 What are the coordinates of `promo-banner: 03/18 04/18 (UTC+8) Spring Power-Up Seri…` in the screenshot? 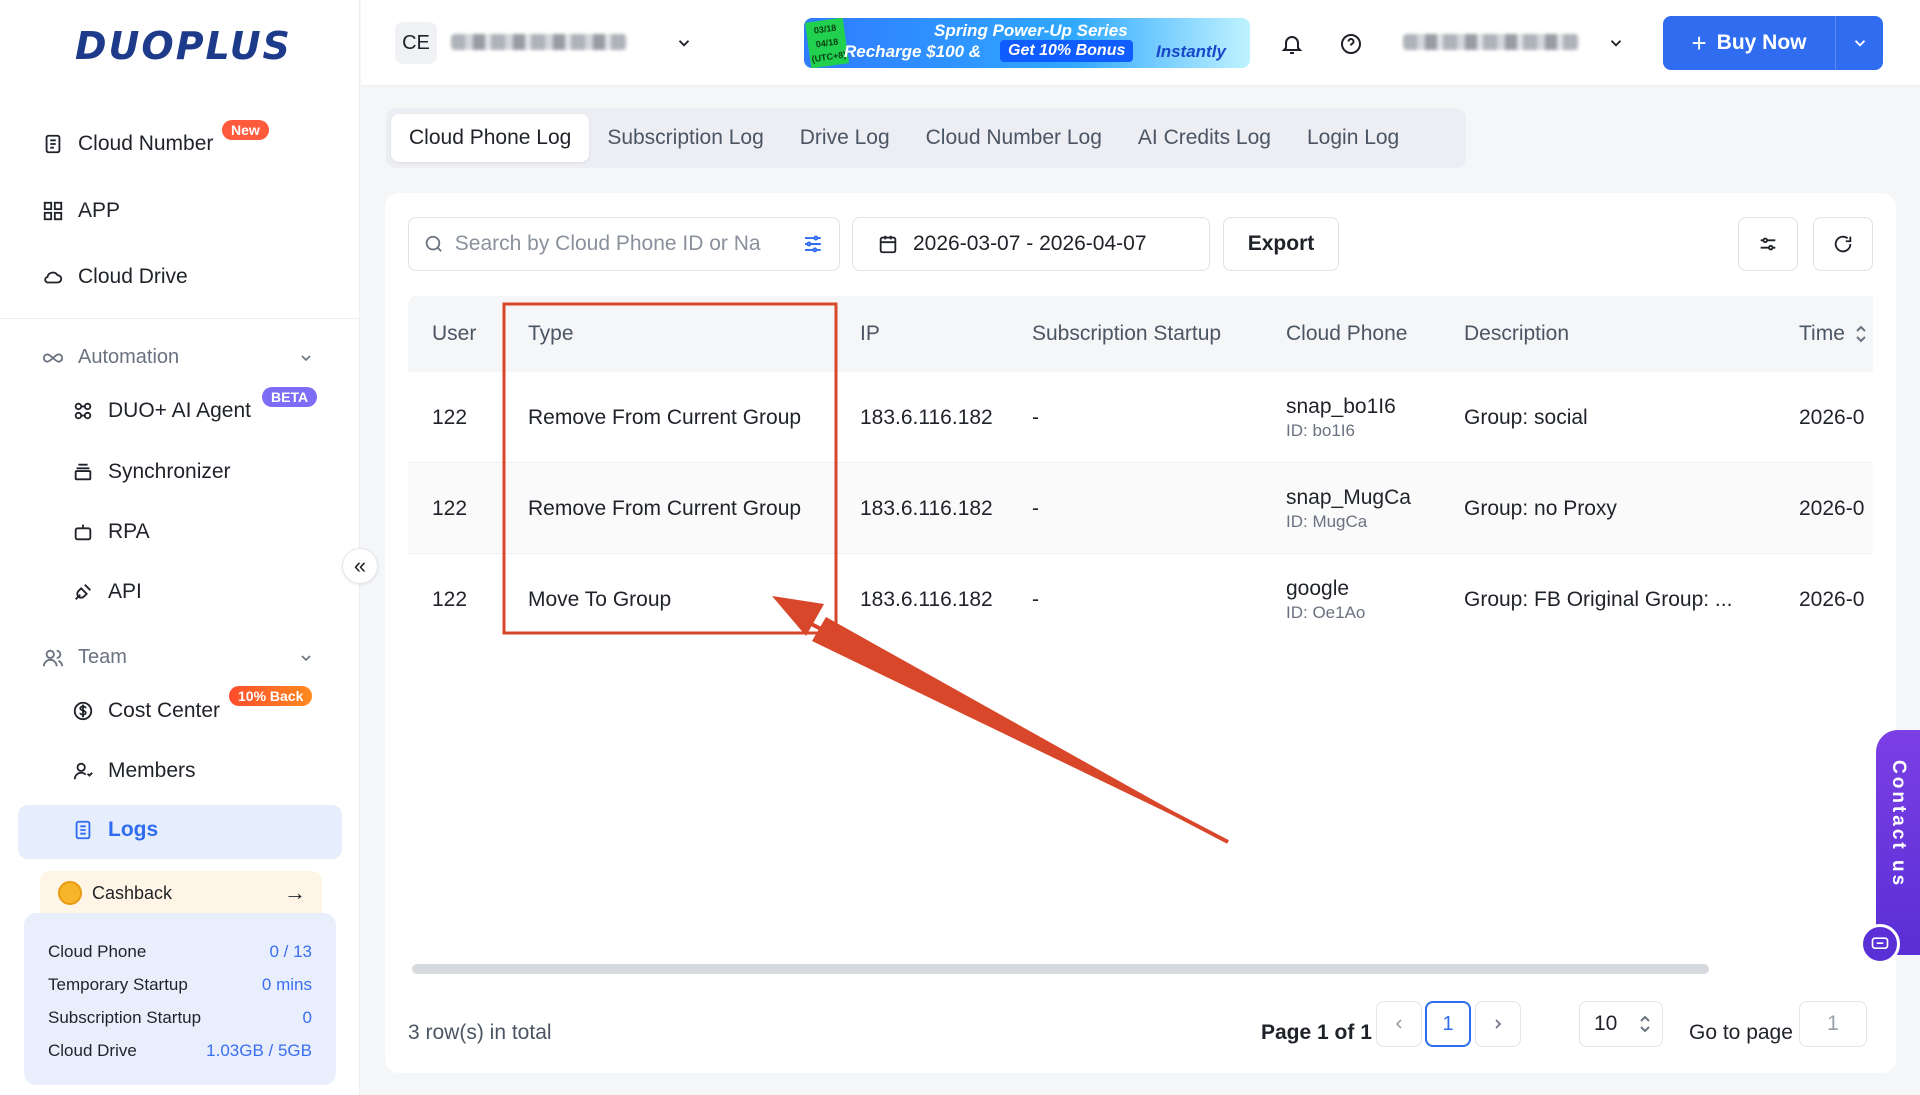 It's located at (1027, 43).